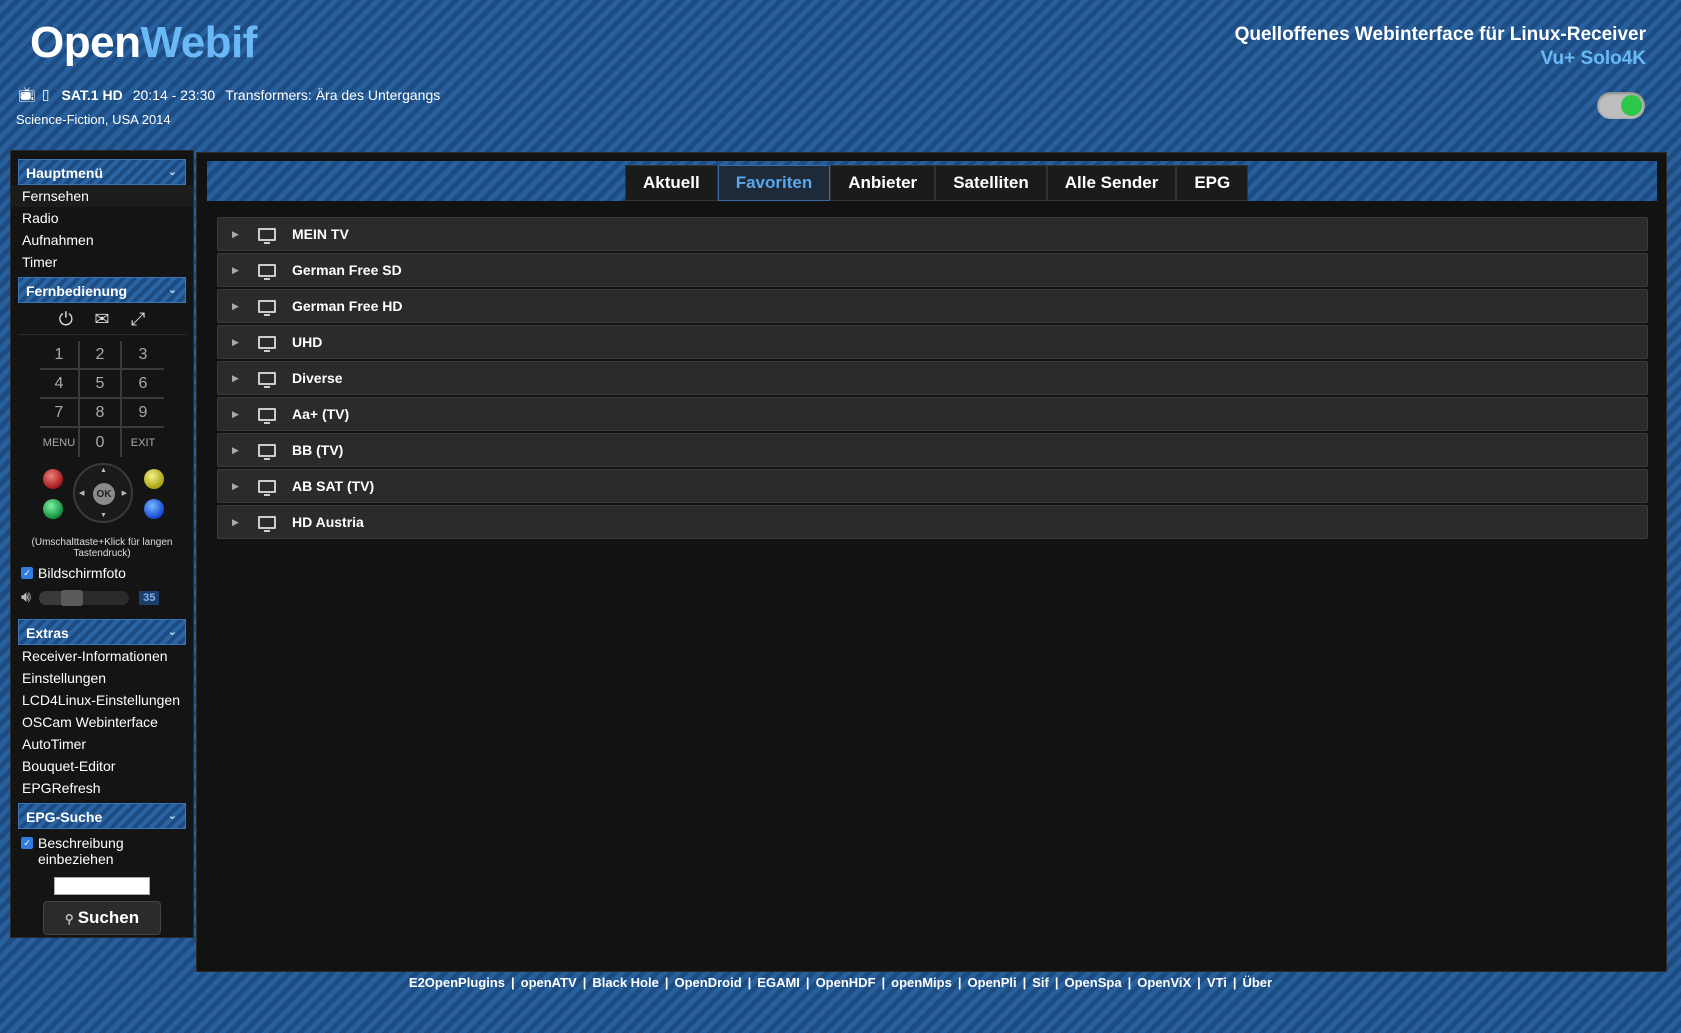  Describe the element at coordinates (102, 848) in the screenshot. I see `include-description-row: ✓ Beschreibung einbeziehen` at that location.